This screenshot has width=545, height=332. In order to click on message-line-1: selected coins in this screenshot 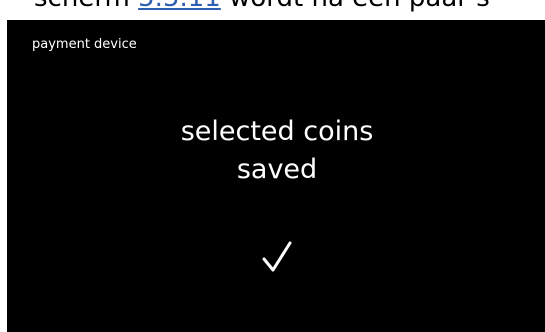, I will do `click(277, 131)`.